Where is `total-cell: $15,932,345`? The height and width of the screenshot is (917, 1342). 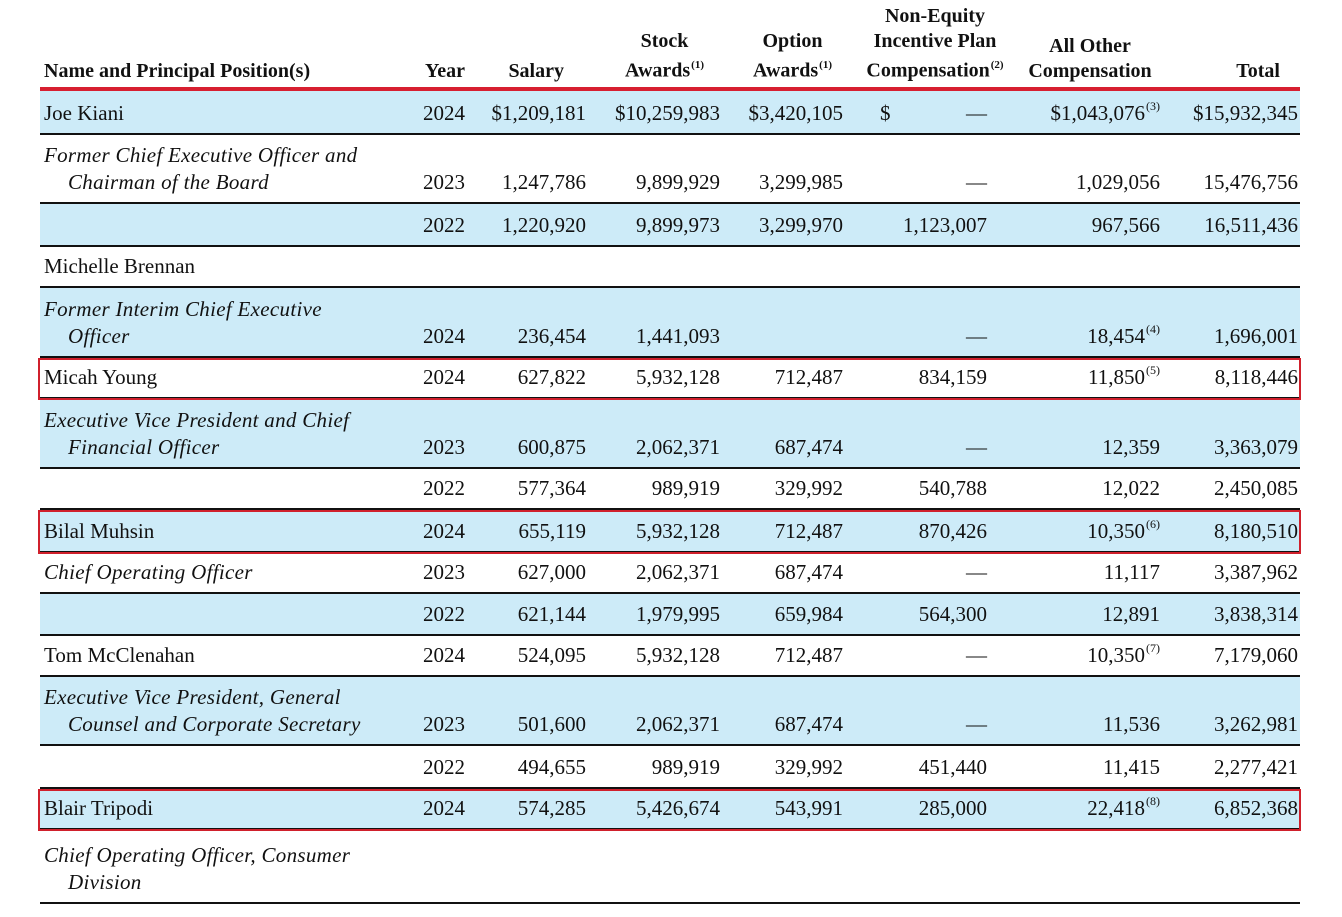 total-cell: $15,932,345 is located at coordinates (1245, 113).